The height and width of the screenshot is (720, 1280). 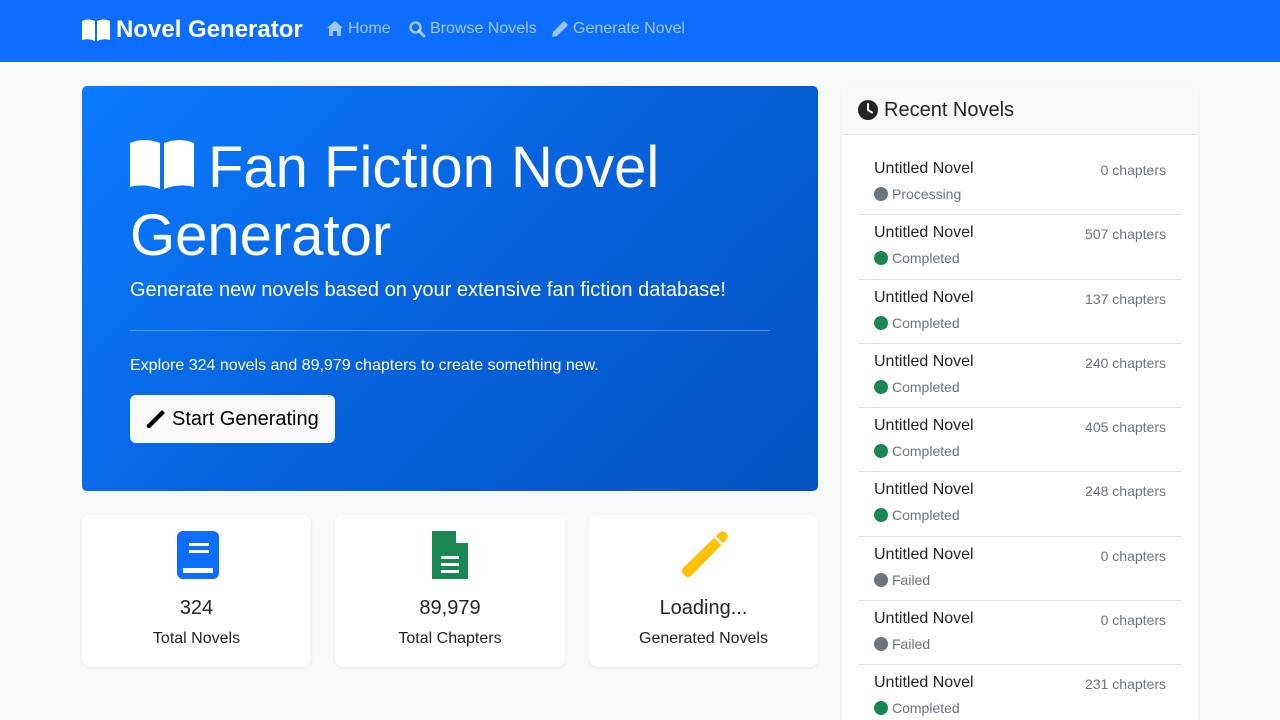 What do you see at coordinates (1020, 110) in the screenshot?
I see `recent-novels-header: Recent Novels` at bounding box center [1020, 110].